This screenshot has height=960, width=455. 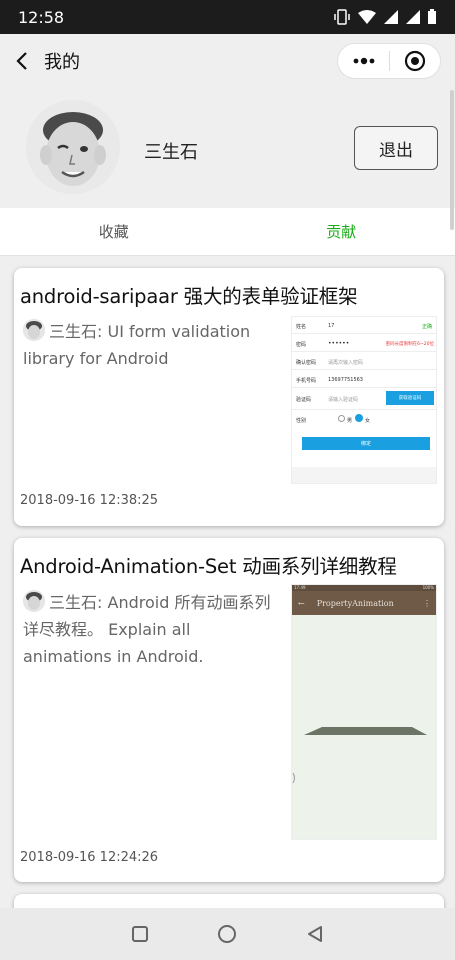 I want to click on nav-bar: 我的, so click(x=227, y=61).